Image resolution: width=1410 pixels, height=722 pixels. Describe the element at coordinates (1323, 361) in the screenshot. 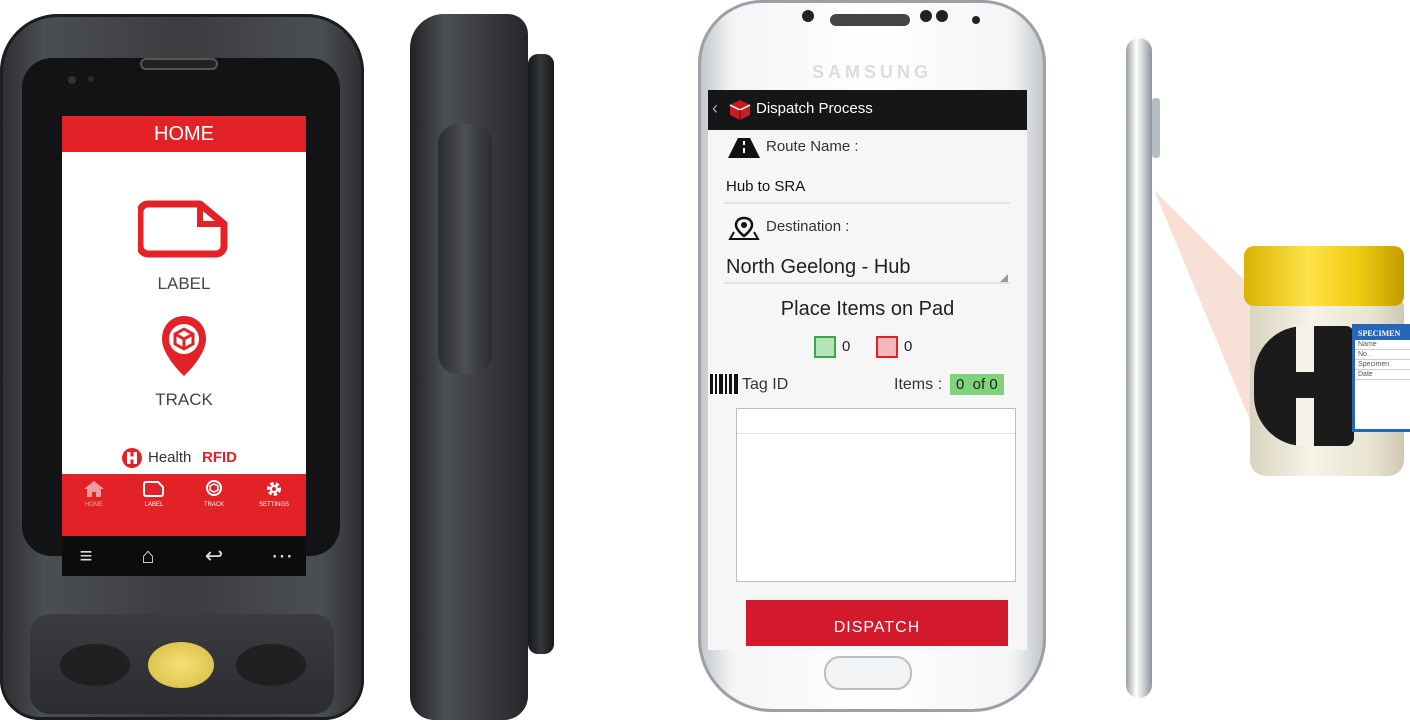

I see `specimen-jar: SPECIMEN Name No. Specimen Date` at that location.